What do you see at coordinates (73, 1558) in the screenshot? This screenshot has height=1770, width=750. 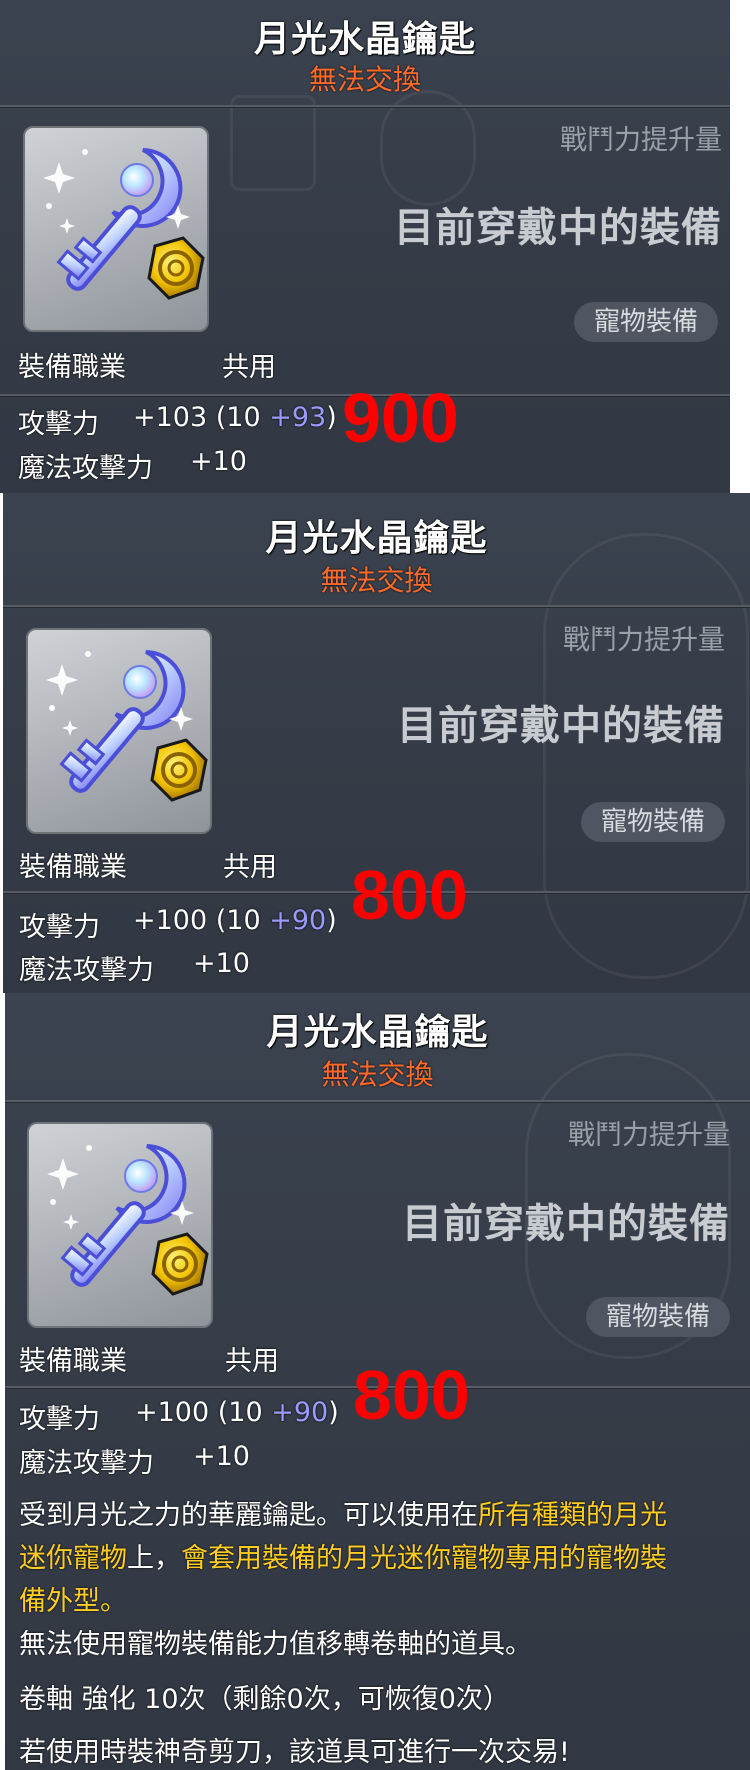 I see `description-highlight: 迷你寵物` at bounding box center [73, 1558].